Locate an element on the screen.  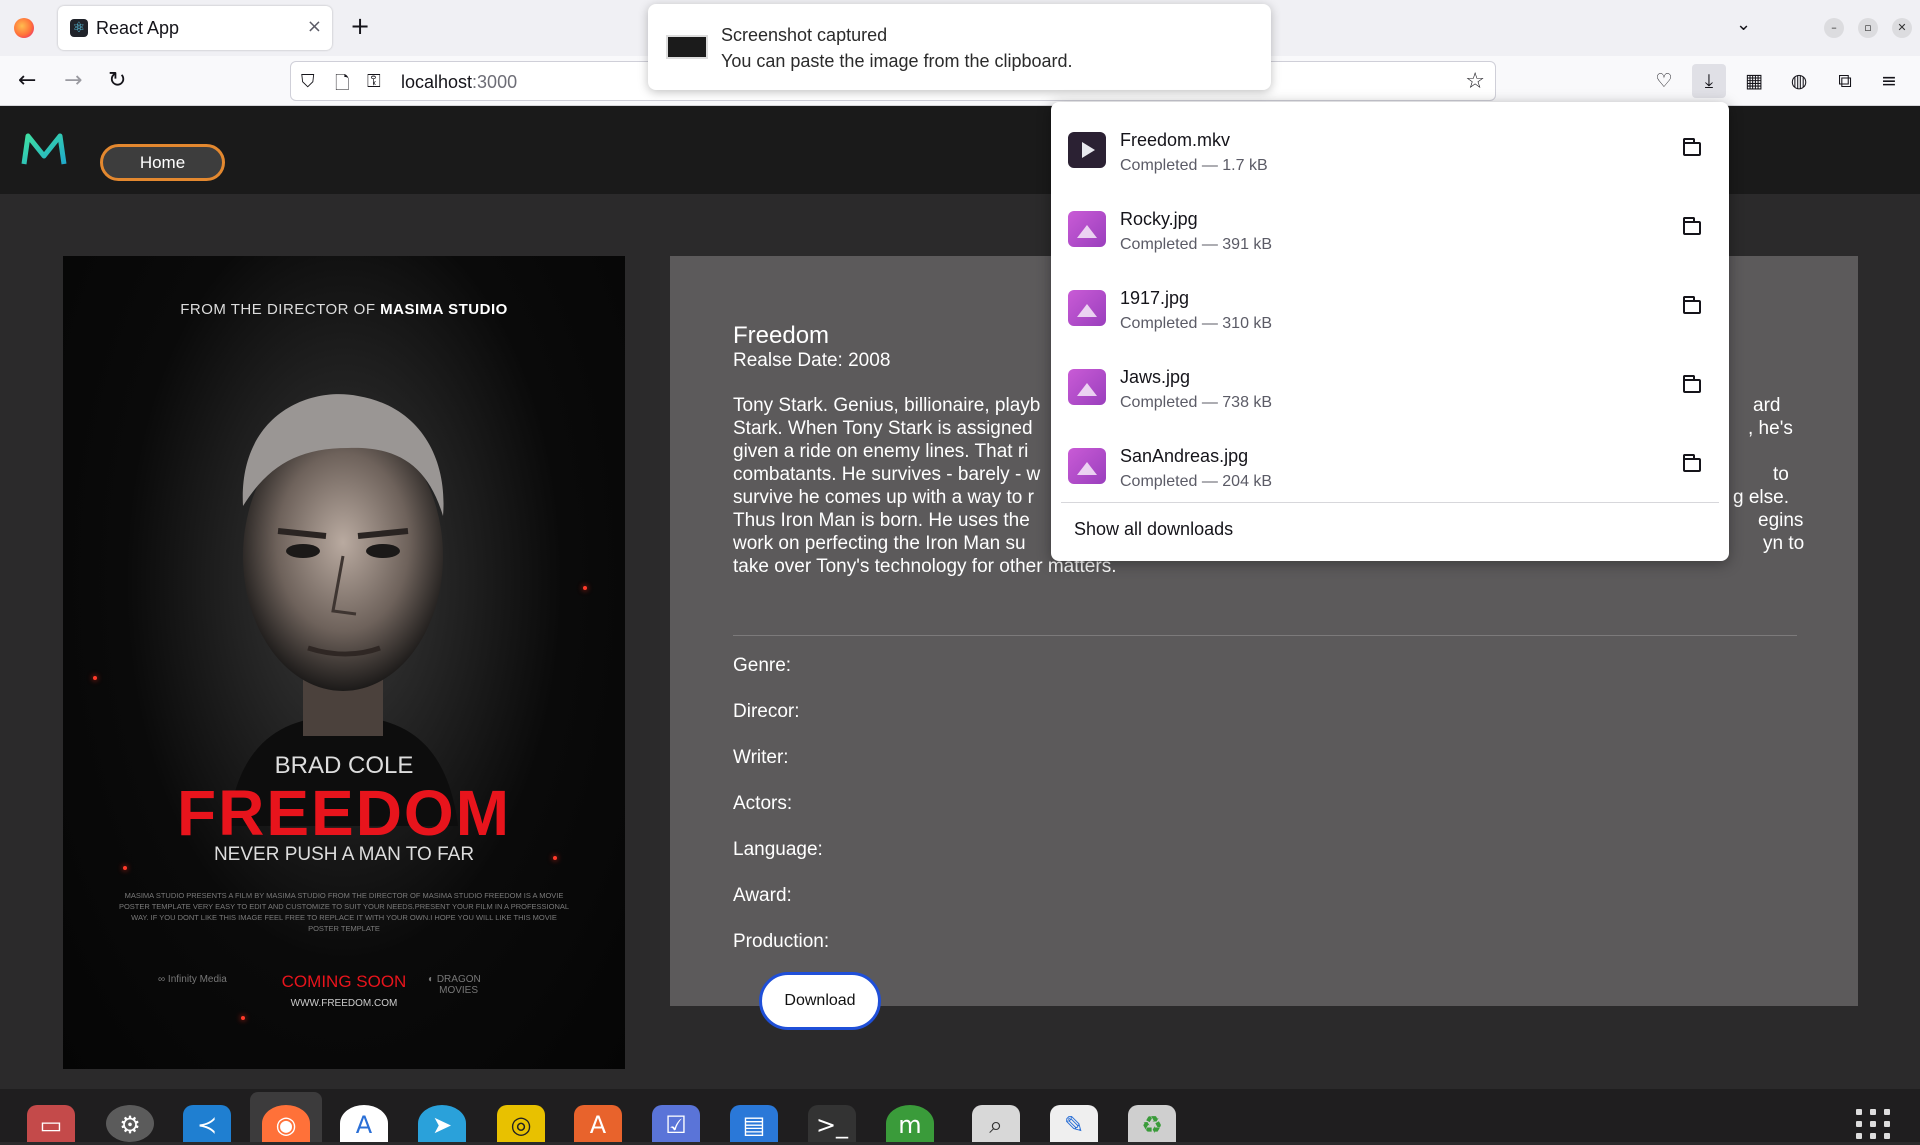
download-item: Jaws.jpg Completed — 738 kB is located at coordinates (1390, 386).